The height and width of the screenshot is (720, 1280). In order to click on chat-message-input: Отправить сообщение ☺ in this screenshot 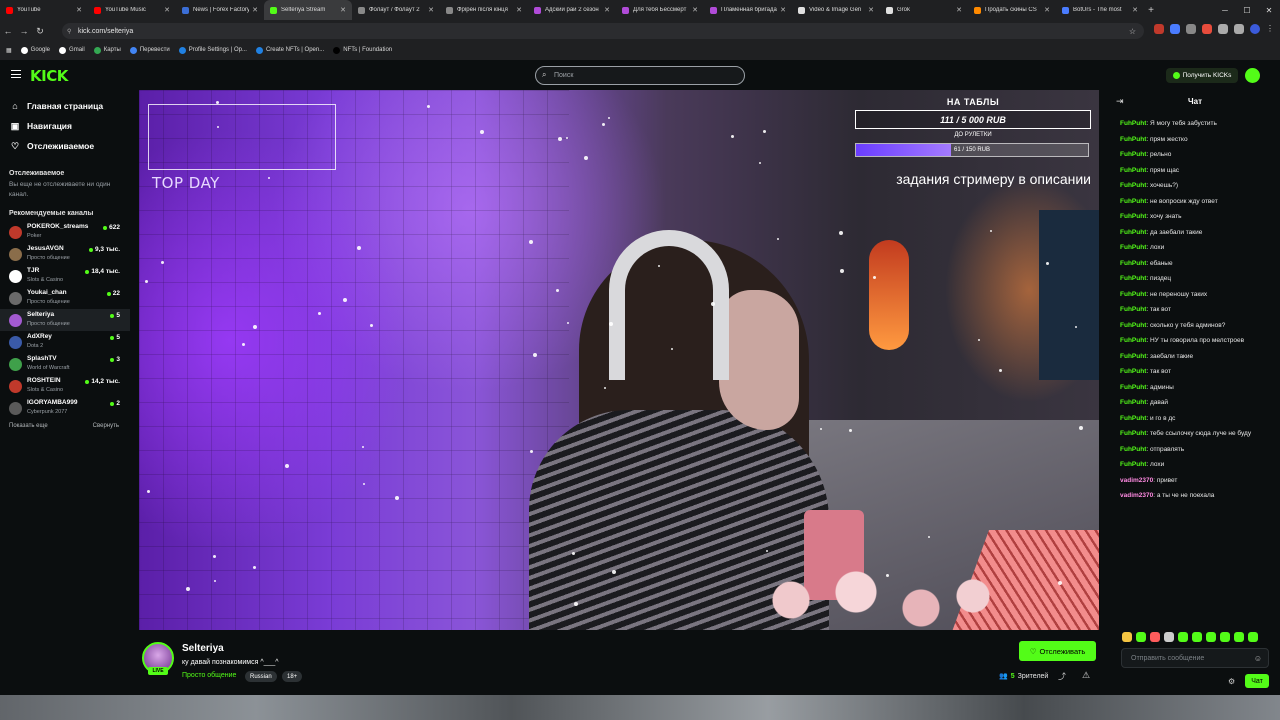, I will do `click(1195, 658)`.